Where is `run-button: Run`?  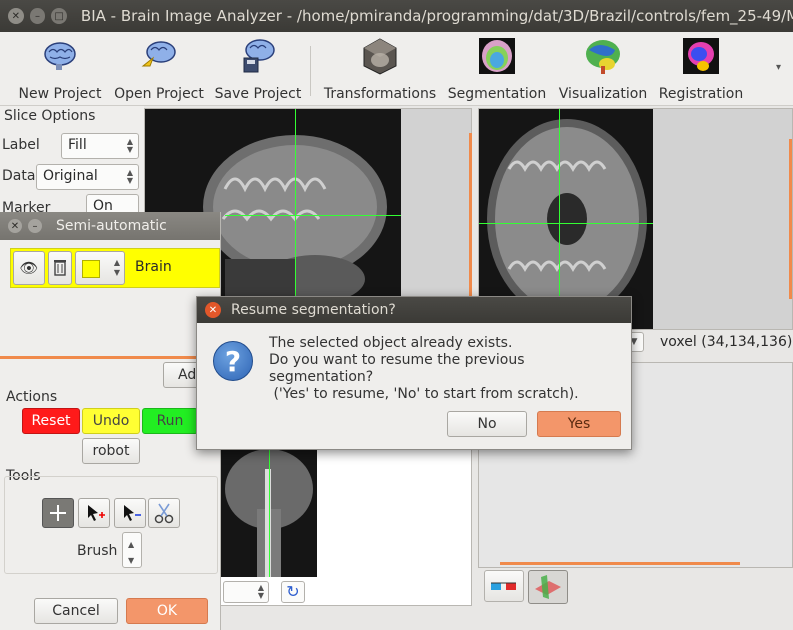 run-button: Run is located at coordinates (170, 421).